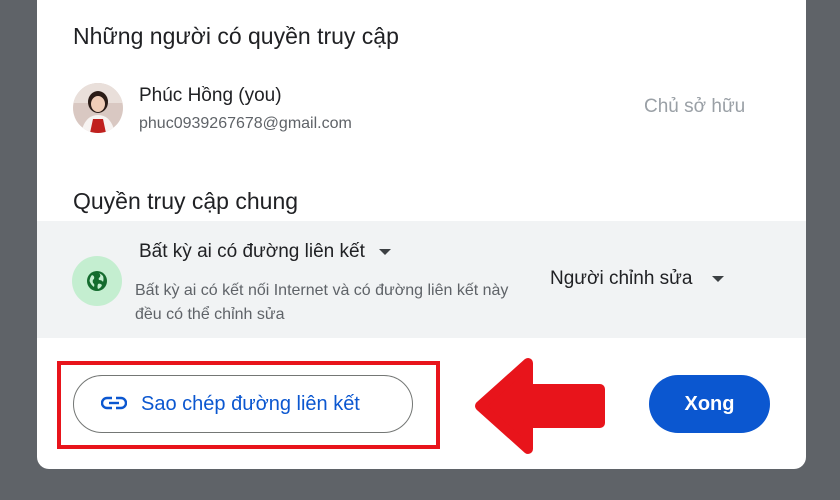  What do you see at coordinates (621, 278) in the screenshot?
I see `role-label: Người chỉnh sửa` at bounding box center [621, 278].